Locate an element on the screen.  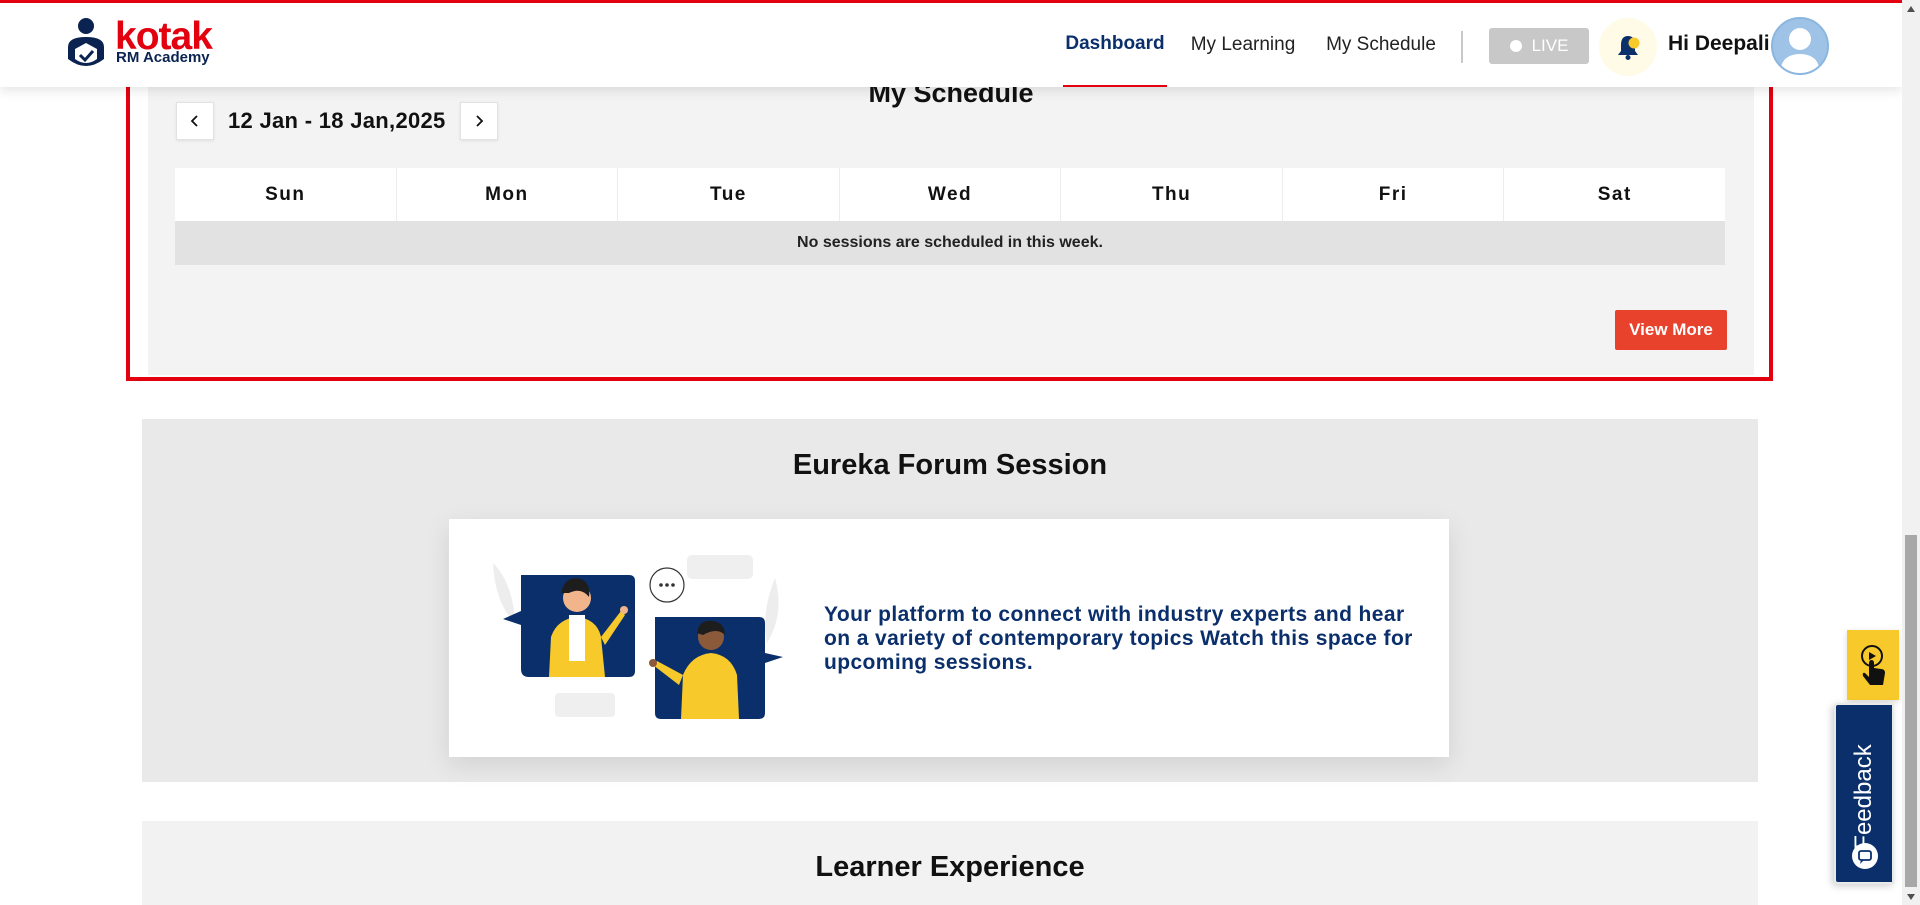
nav-dashboard: Dashboard is located at coordinates (1115, 45).